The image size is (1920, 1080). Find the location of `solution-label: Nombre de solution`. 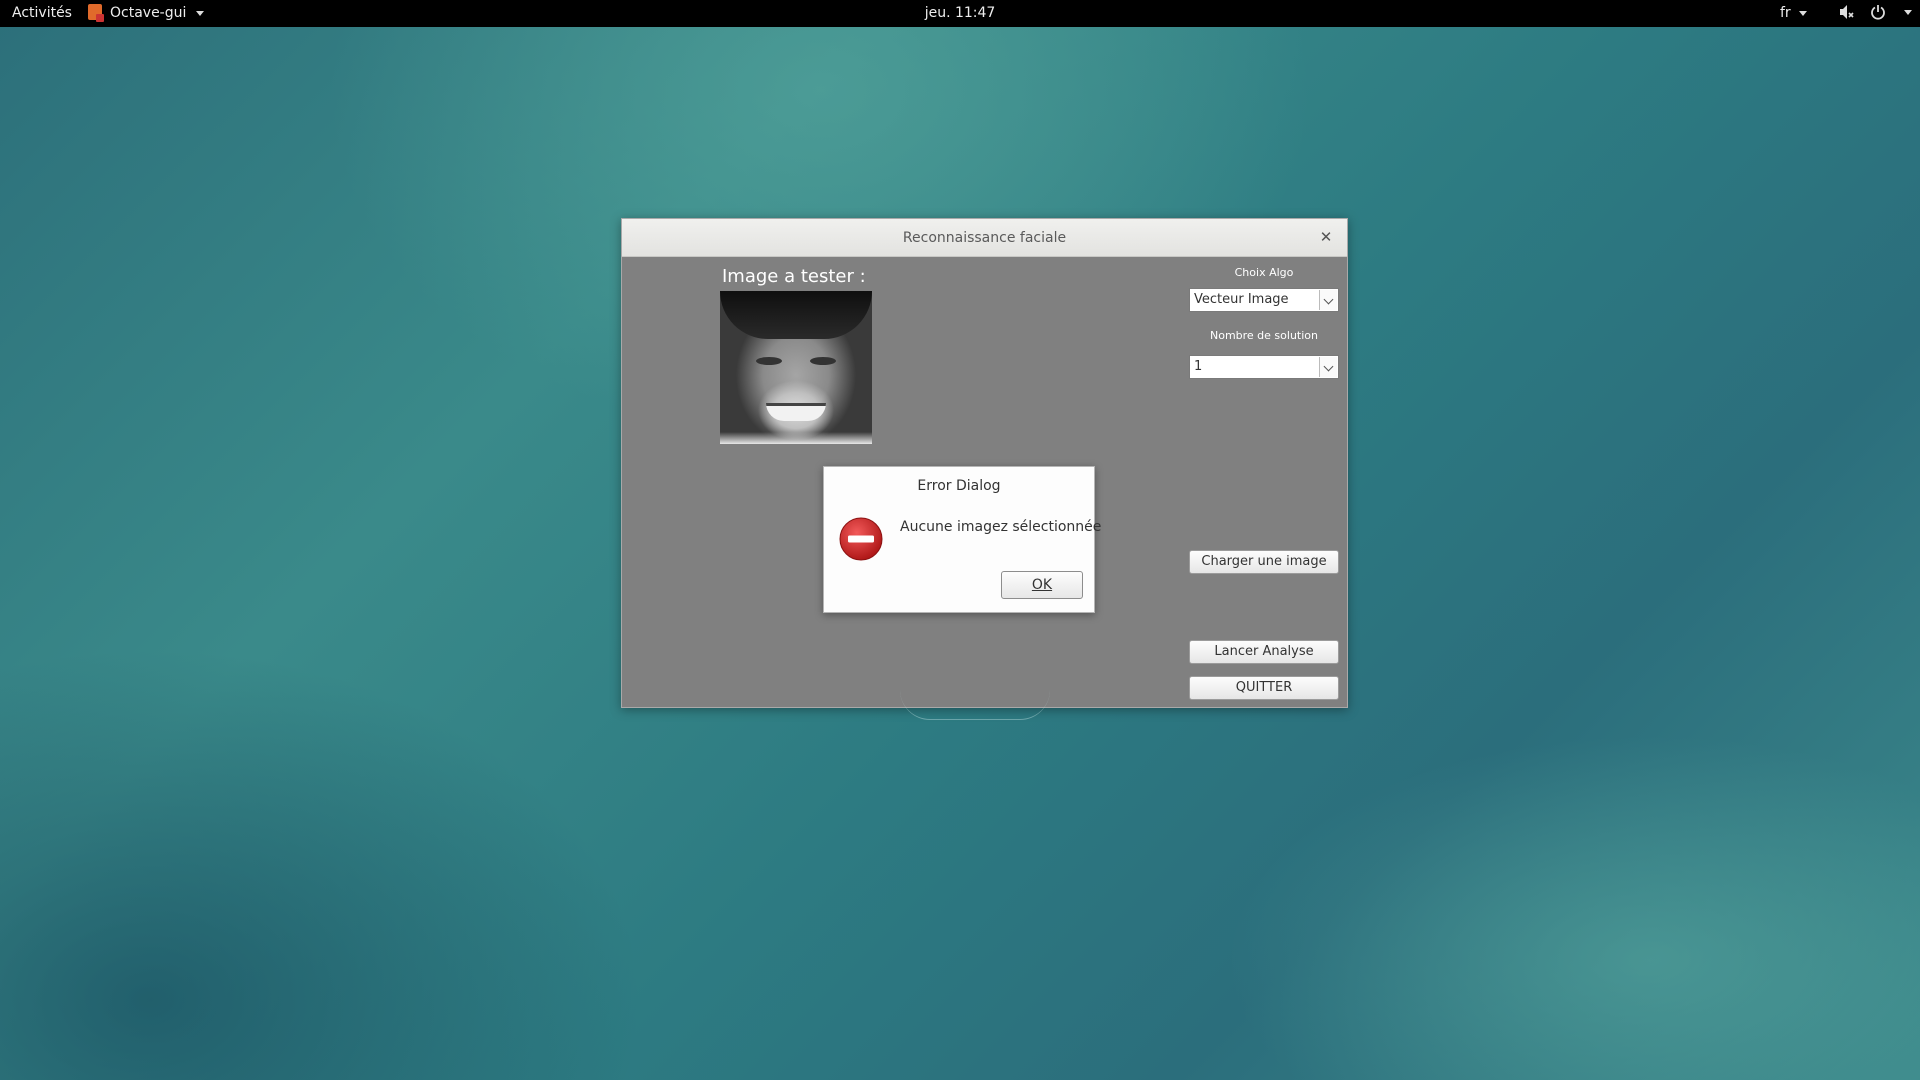

solution-label: Nombre de solution is located at coordinates (1263, 335).